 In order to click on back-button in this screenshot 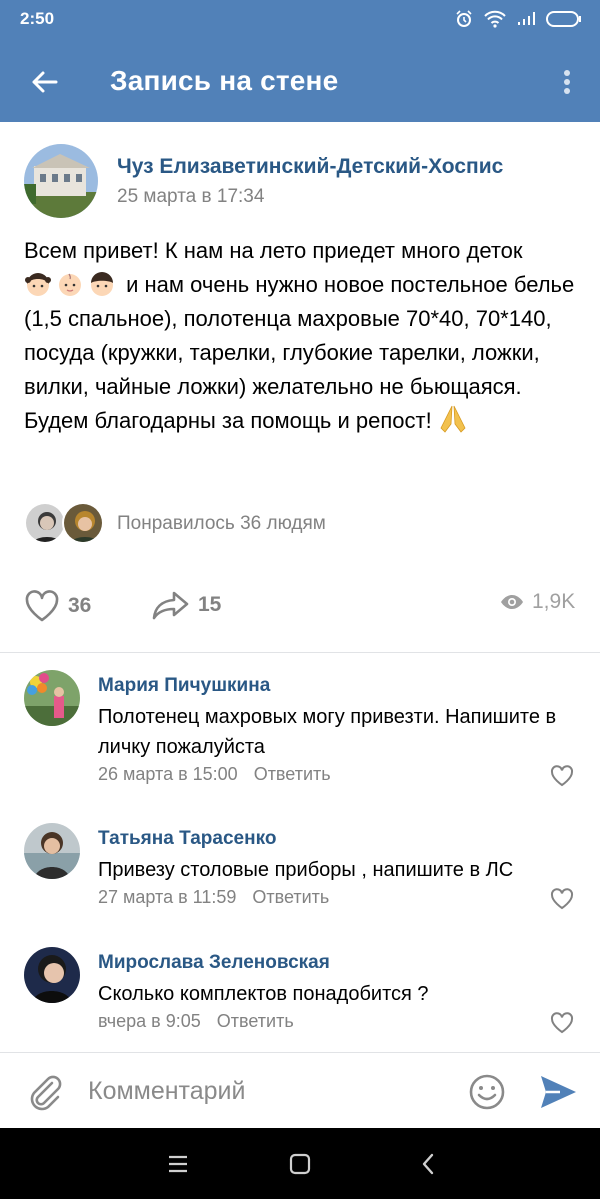, I will do `click(44, 82)`.